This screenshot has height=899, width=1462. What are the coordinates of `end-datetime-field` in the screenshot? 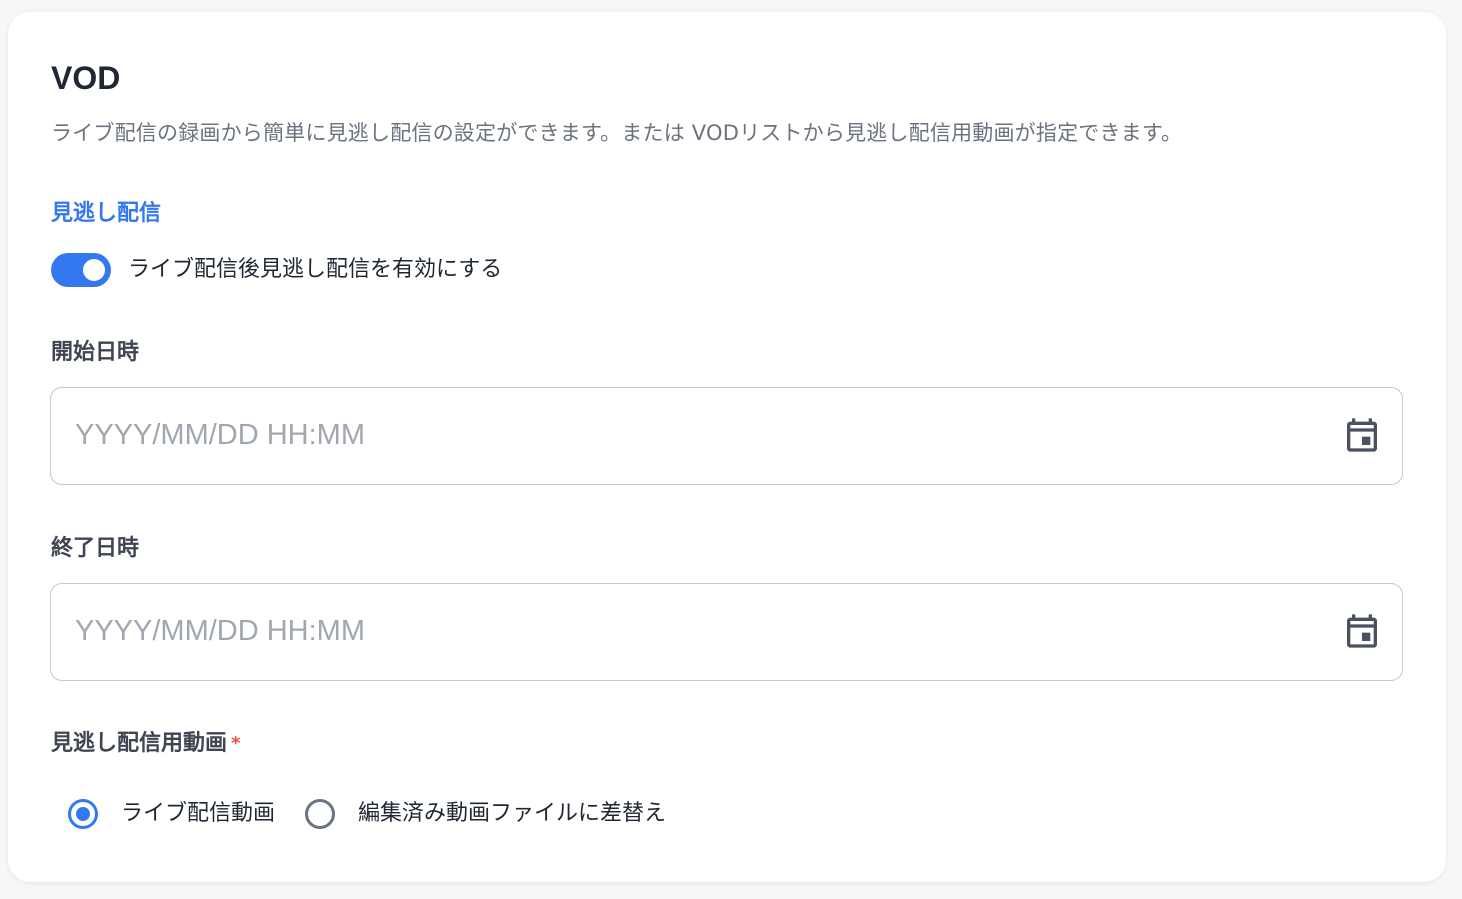 It's located at (726, 632).